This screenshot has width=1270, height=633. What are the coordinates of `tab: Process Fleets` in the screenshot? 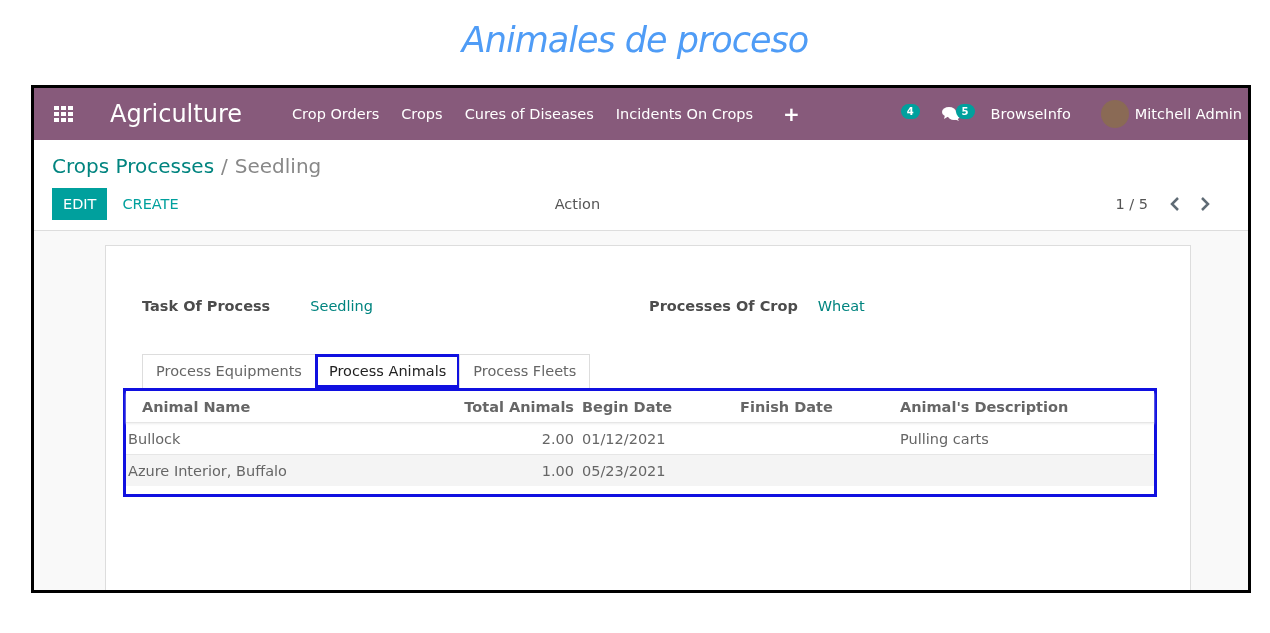 It's located at (525, 371).